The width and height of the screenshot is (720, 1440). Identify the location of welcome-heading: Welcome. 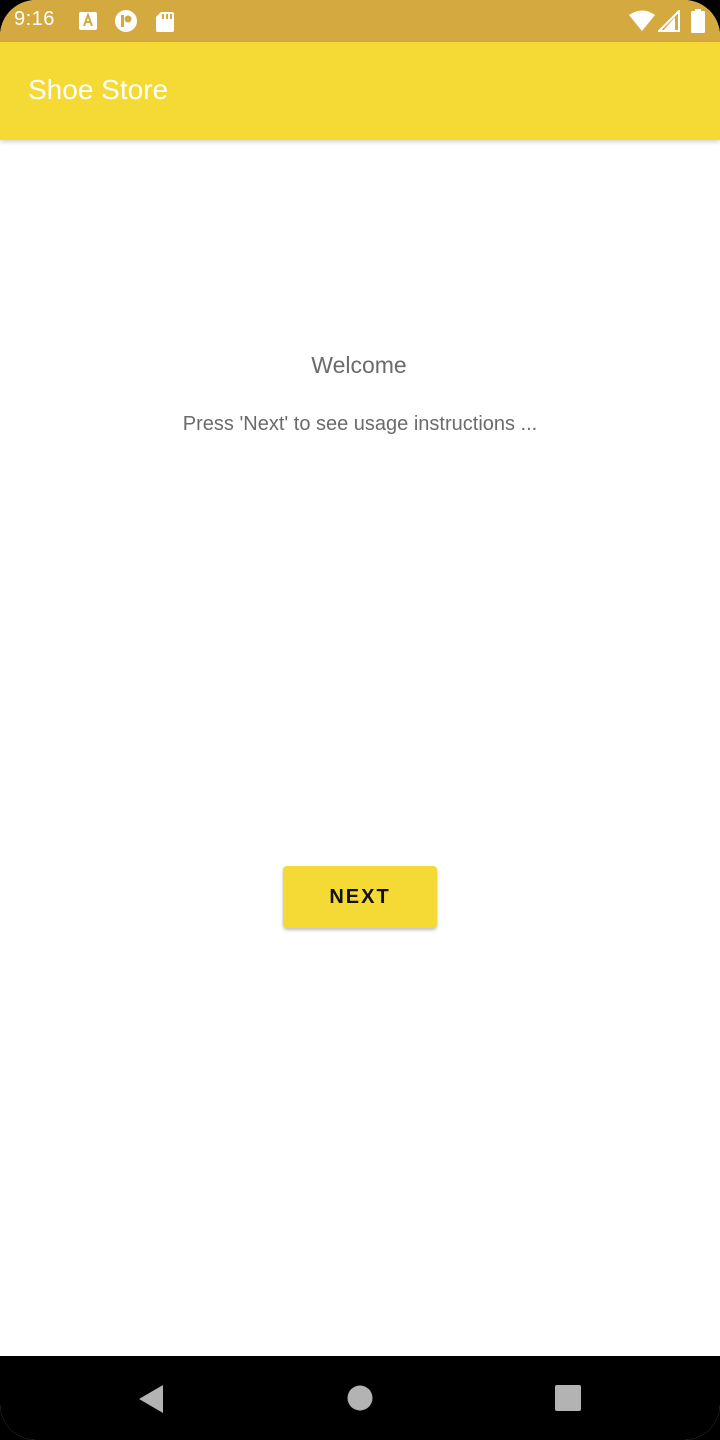
(359, 365).